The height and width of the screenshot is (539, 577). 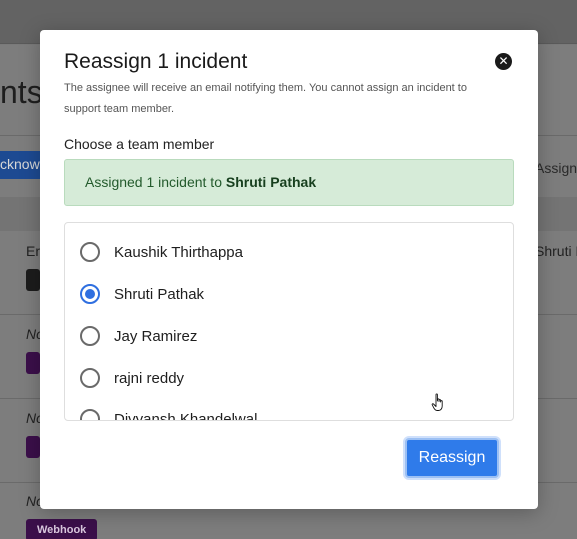 I want to click on hand-cursor-icon, so click(x=437, y=402).